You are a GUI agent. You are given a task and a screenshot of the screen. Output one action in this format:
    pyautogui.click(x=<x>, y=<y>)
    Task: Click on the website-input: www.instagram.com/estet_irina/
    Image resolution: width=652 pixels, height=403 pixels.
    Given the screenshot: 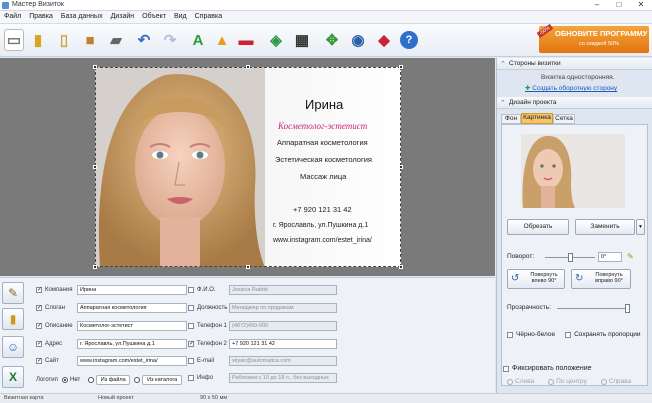 What is the action you would take?
    pyautogui.click(x=132, y=360)
    